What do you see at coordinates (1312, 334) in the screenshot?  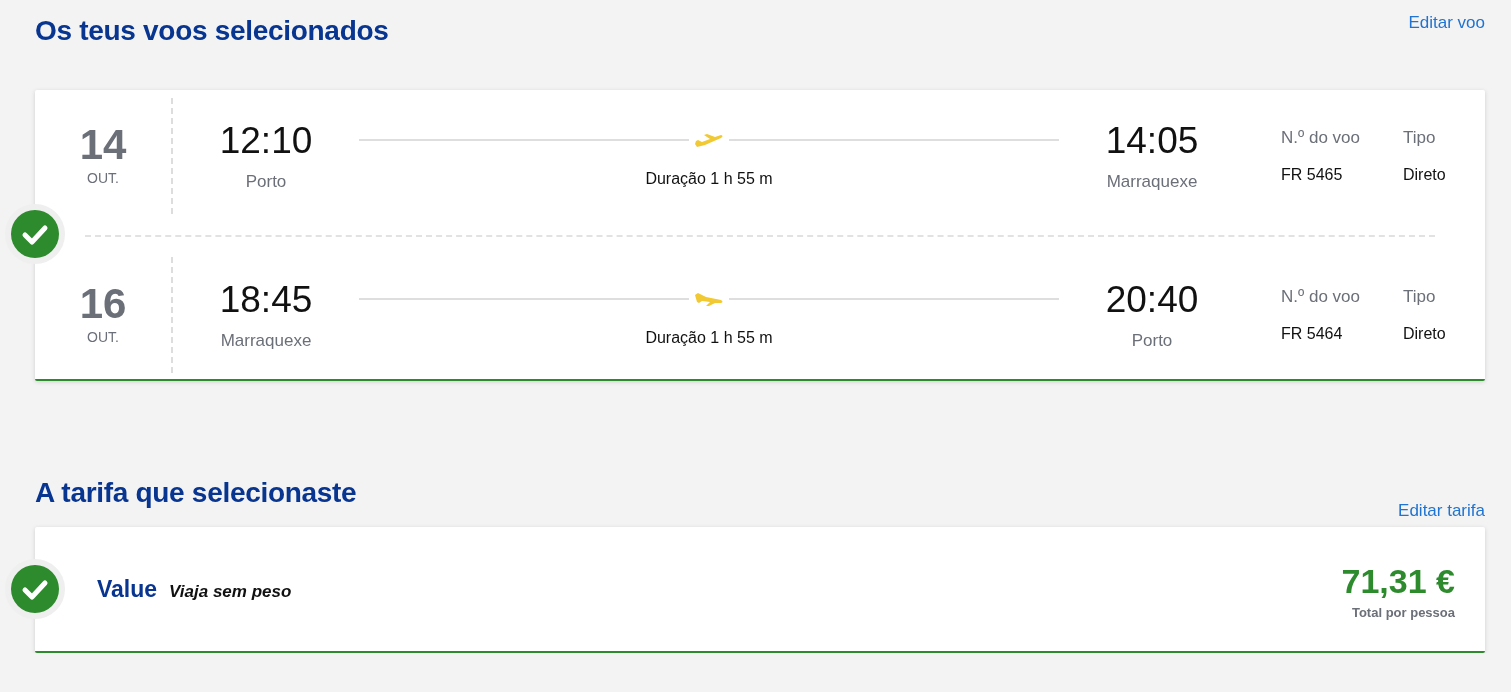 I see `flight-number: FR 5464` at bounding box center [1312, 334].